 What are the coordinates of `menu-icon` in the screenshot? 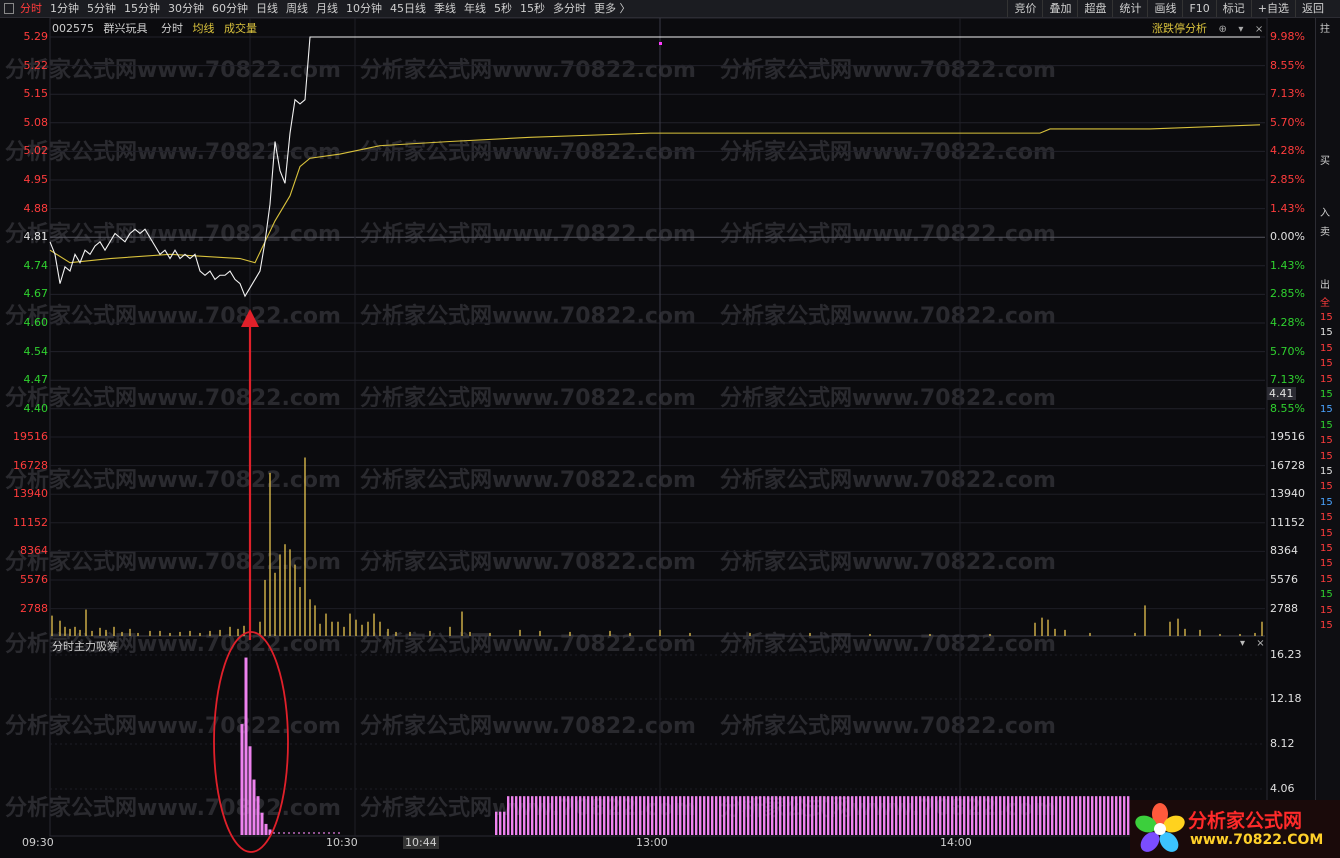 It's located at (9, 8).